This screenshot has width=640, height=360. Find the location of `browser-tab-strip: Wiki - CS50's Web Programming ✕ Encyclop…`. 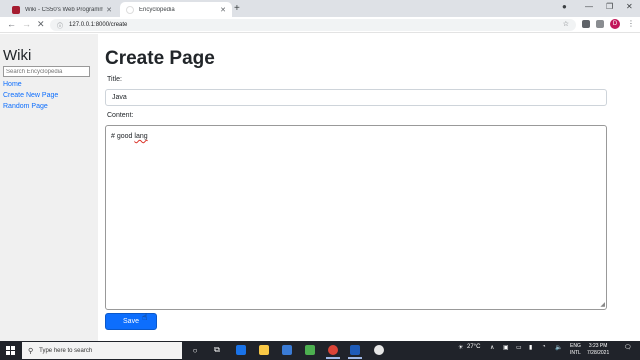

browser-tab-strip: Wiki - CS50's Web Programming ✕ Encyclop… is located at coordinates (320, 8).